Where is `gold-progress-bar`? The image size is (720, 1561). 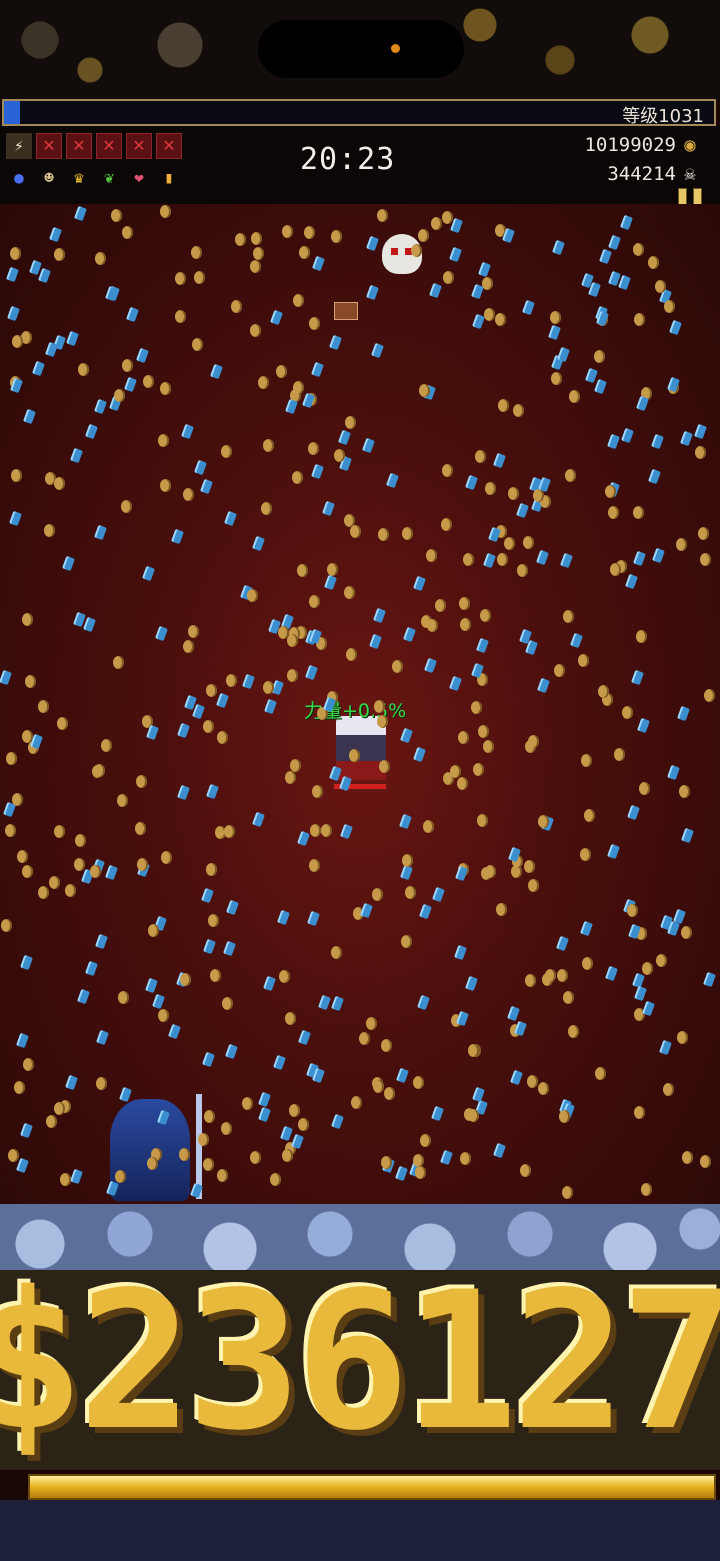
gold-progress-bar is located at coordinates (372, 1487).